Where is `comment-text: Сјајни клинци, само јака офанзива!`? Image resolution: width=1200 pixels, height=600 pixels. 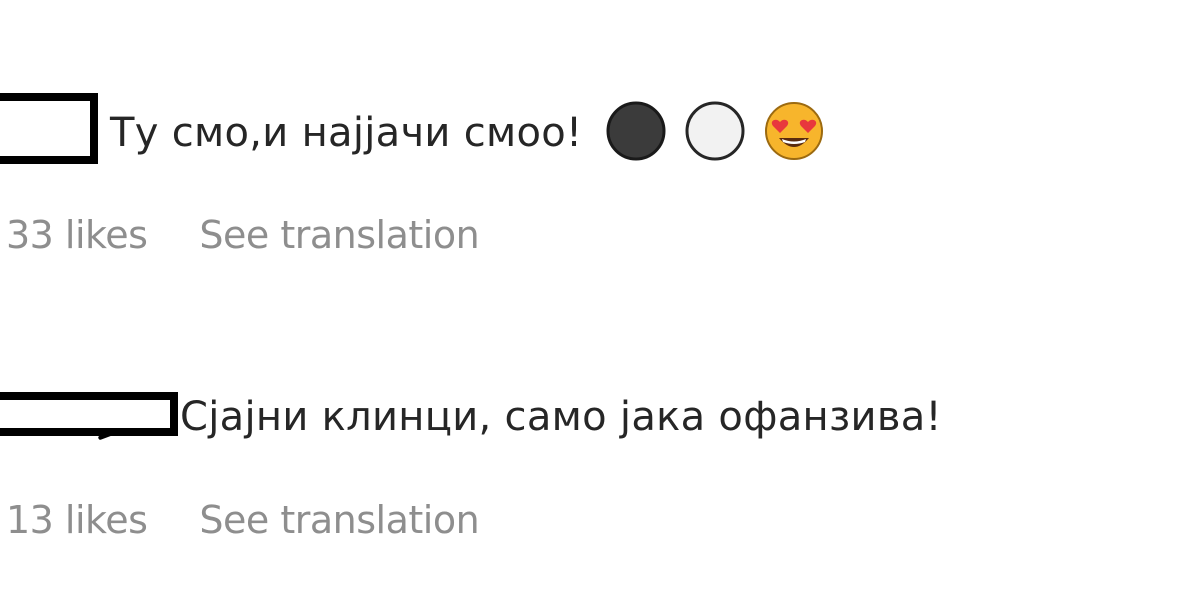
comment-text: Сјајни клинци, само јака офанзива! is located at coordinates (561, 417).